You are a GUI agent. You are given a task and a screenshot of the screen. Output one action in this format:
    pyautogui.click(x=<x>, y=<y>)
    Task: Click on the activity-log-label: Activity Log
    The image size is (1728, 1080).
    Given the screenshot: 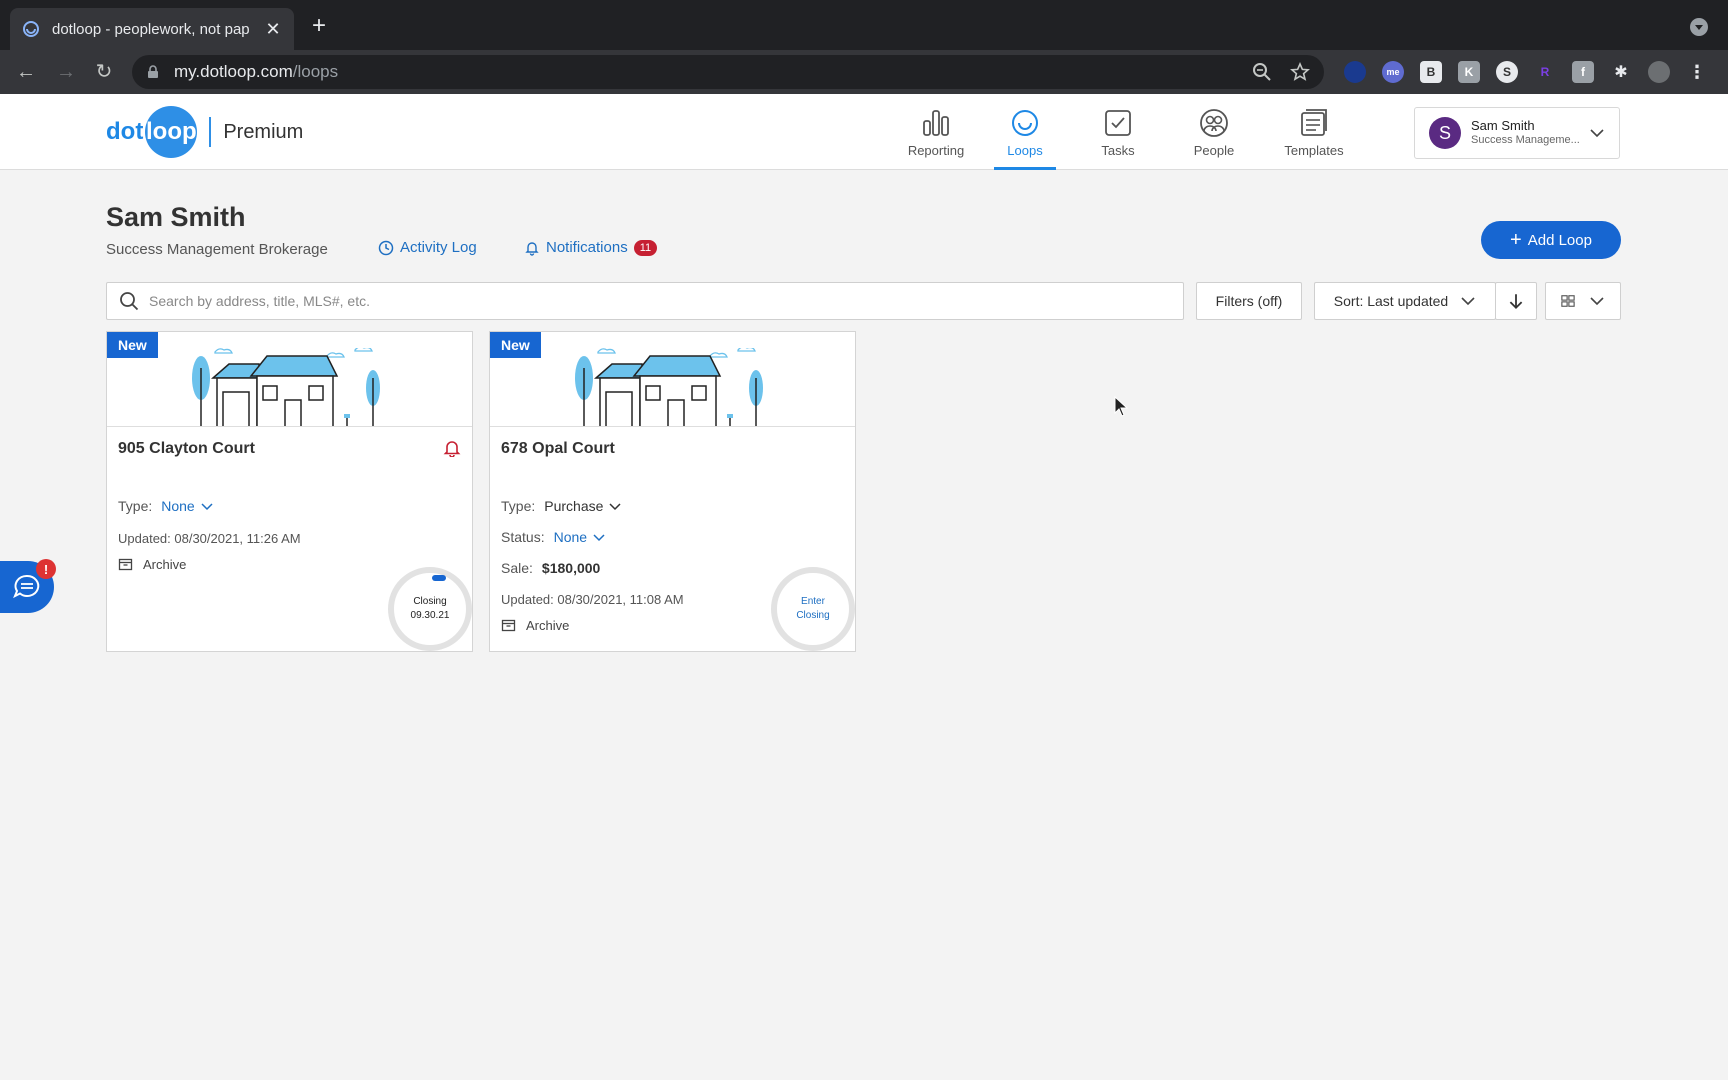 What is the action you would take?
    pyautogui.click(x=438, y=247)
    